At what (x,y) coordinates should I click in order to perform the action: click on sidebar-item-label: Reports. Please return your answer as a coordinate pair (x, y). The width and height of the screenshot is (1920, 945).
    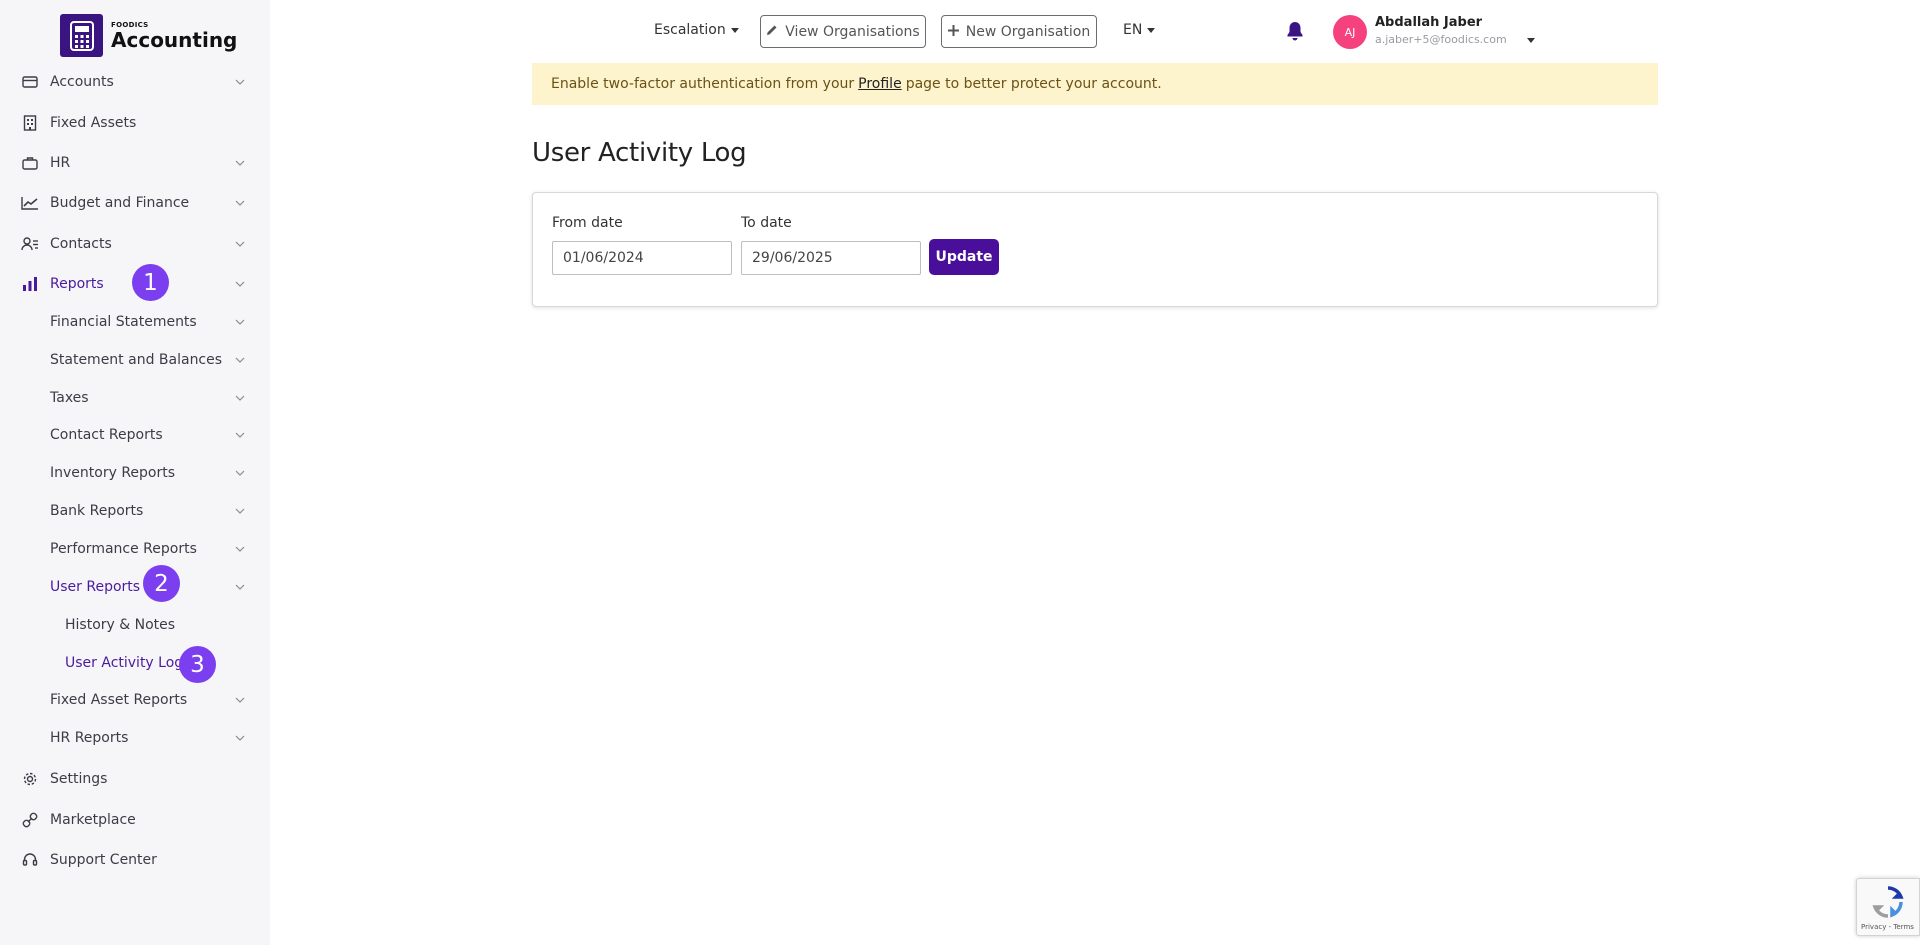
    Looking at the image, I should click on (77, 284).